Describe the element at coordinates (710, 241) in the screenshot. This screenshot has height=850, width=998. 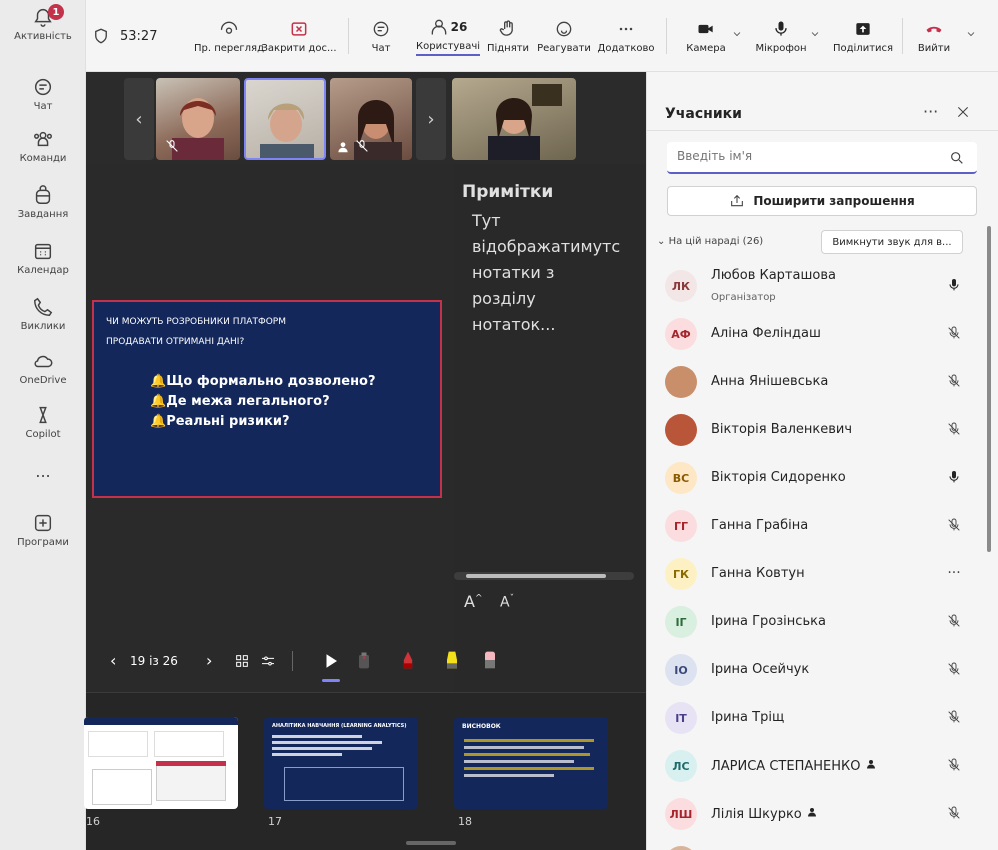
I see `section-header: ⌄ На цій нараді (26)` at that location.